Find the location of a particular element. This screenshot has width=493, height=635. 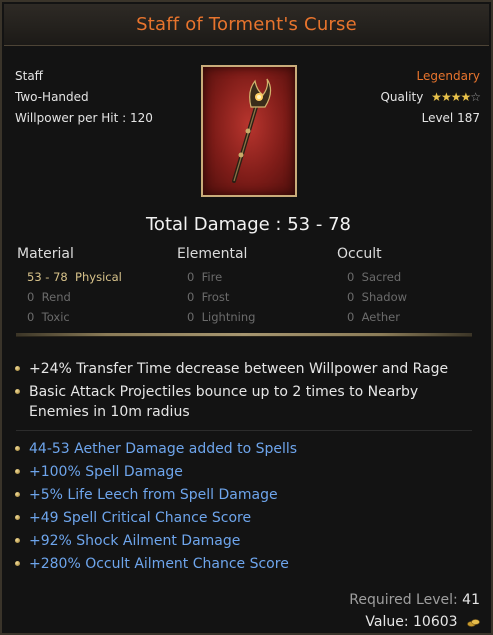

item-willpower: Willpower per Hit : 120 is located at coordinates (84, 118).